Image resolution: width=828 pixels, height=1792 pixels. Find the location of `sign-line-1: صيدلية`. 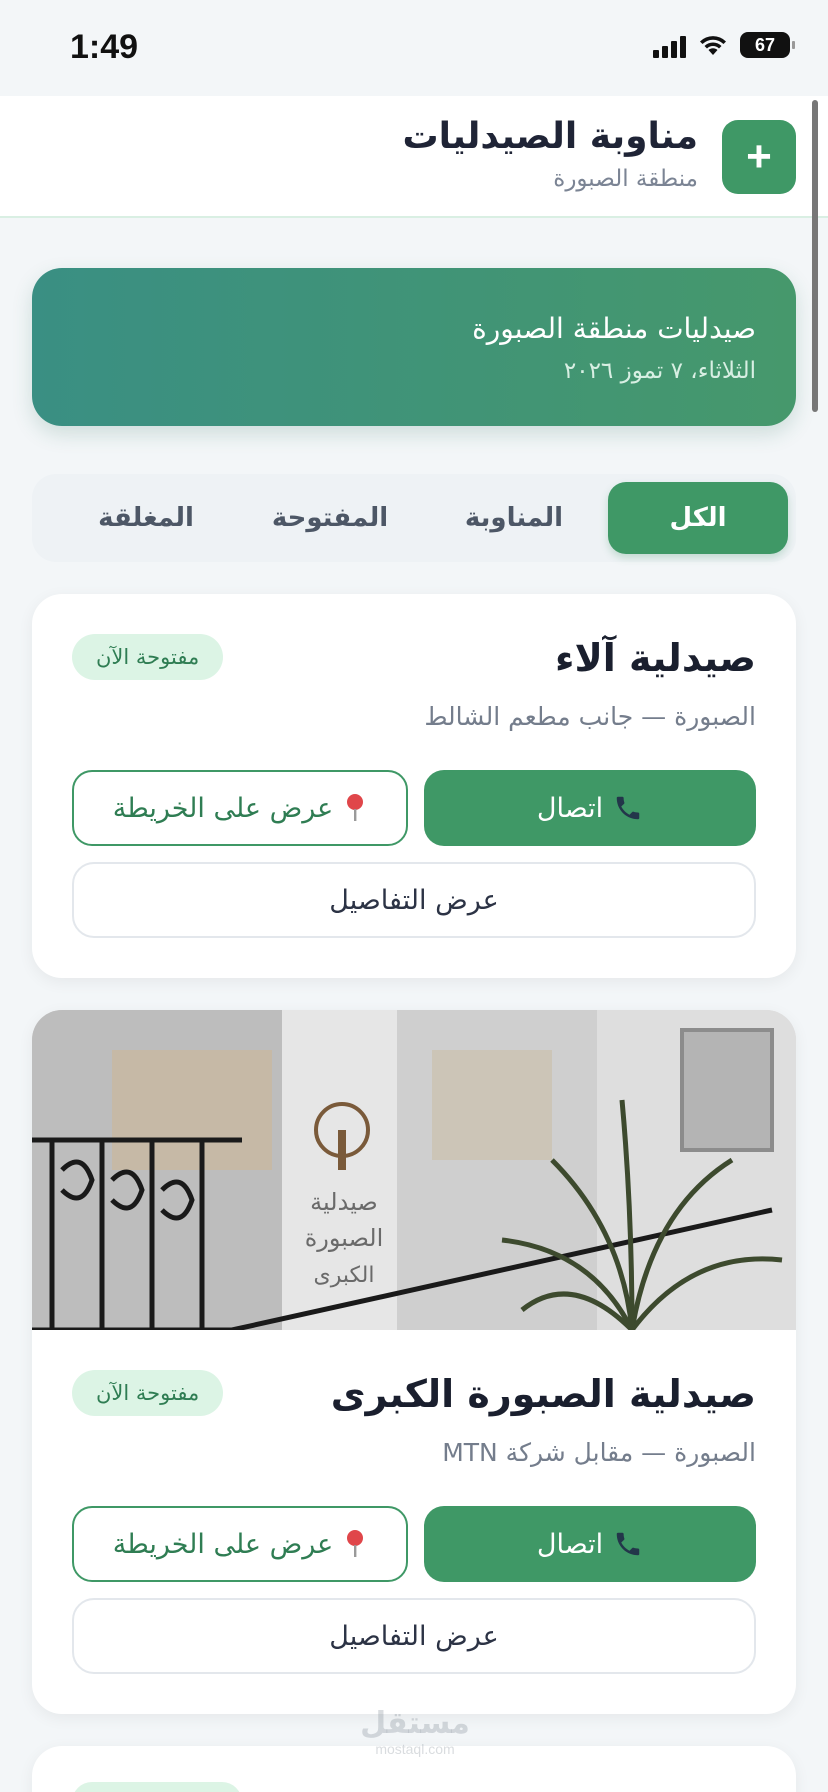

sign-line-1: صيدلية is located at coordinates (344, 1202).